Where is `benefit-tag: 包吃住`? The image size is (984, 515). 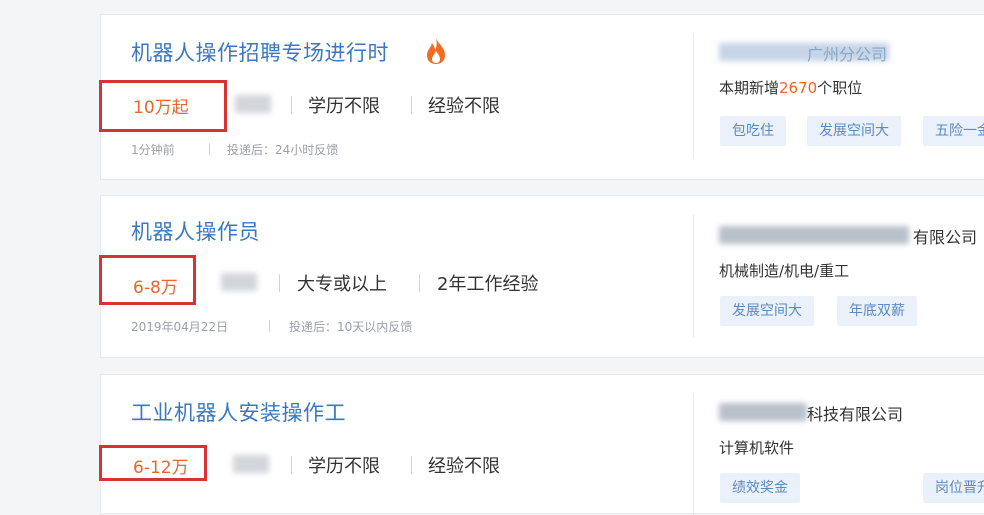
benefit-tag: 包吃住 is located at coordinates (753, 131).